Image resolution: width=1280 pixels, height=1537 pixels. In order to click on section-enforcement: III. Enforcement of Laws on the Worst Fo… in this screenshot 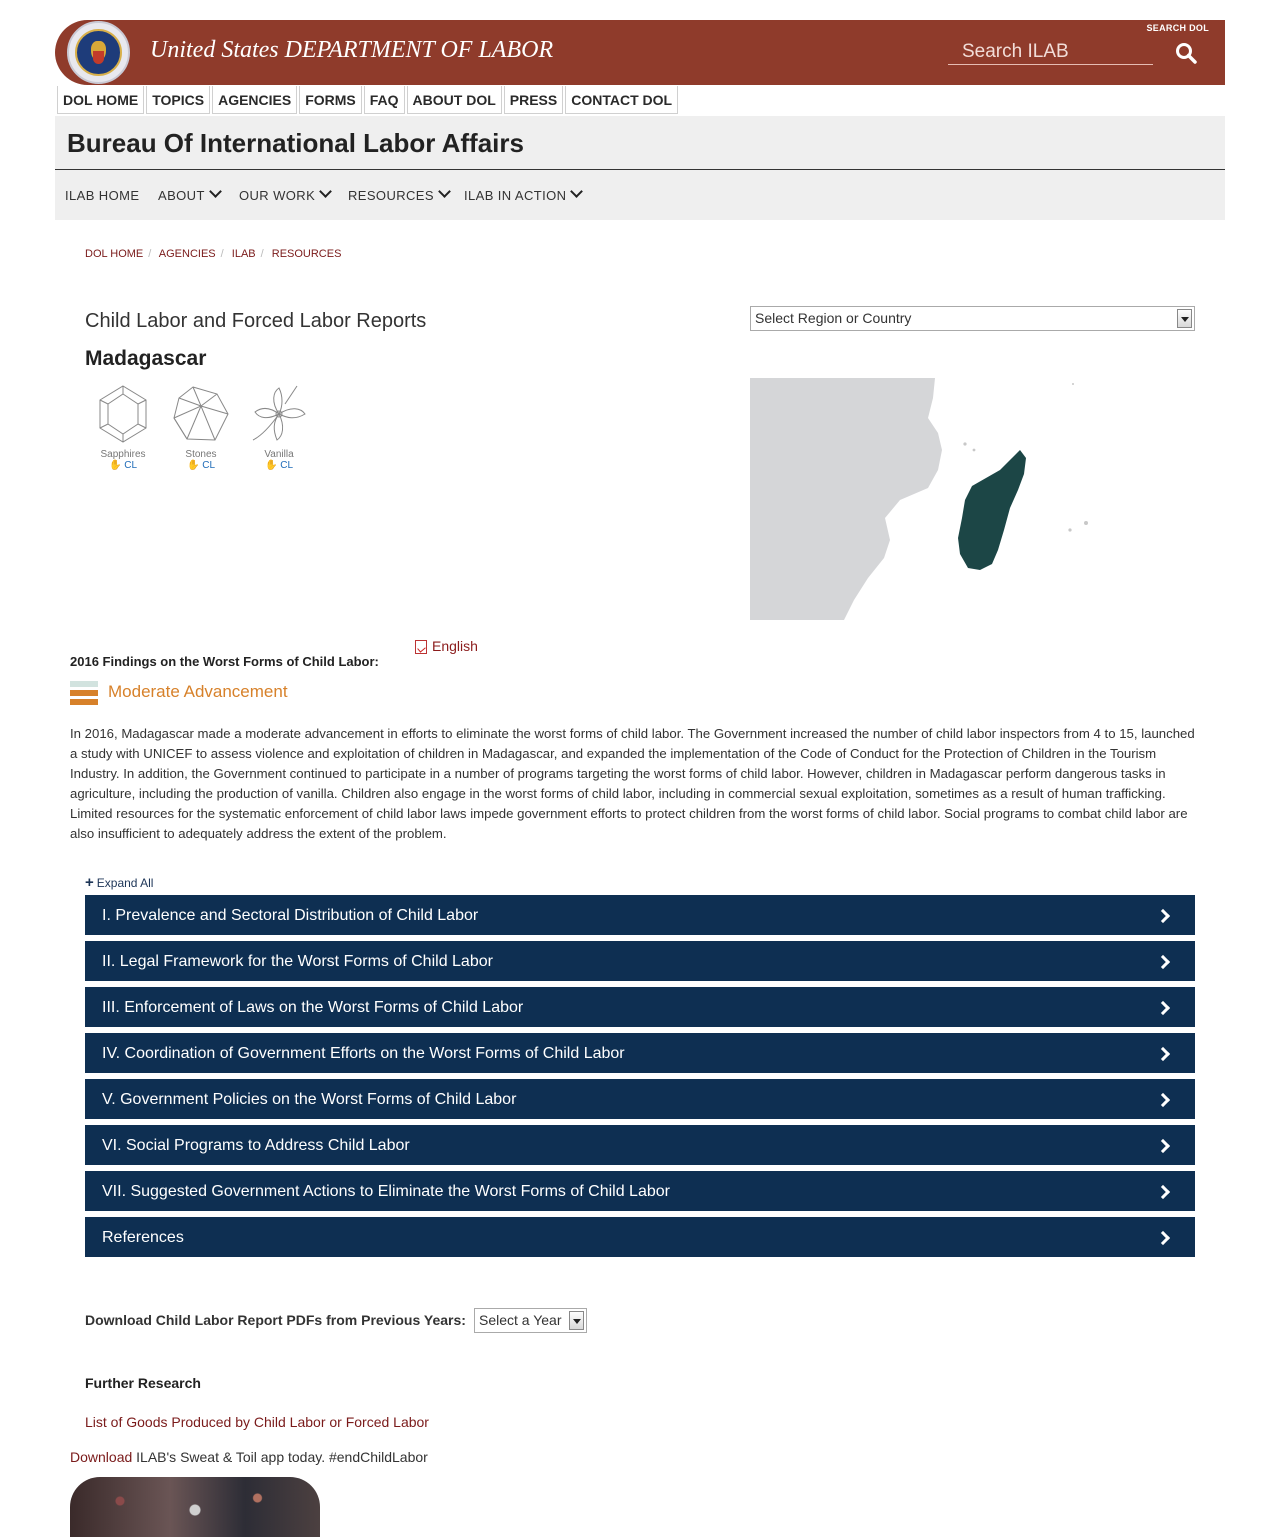, I will do `click(640, 1007)`.